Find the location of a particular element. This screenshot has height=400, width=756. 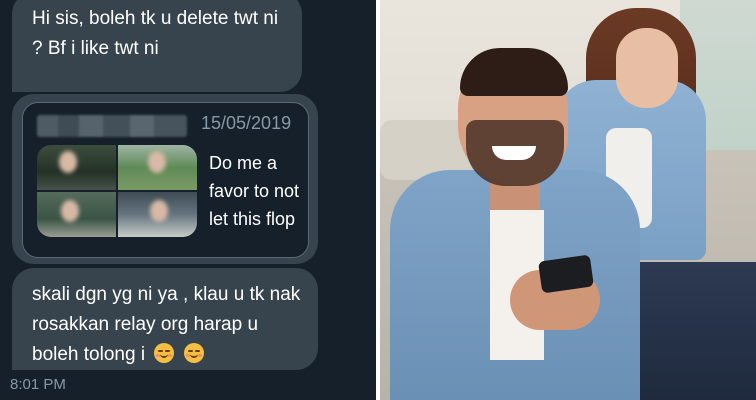

message-timestamp: 8:01 PM is located at coordinates (38, 384).